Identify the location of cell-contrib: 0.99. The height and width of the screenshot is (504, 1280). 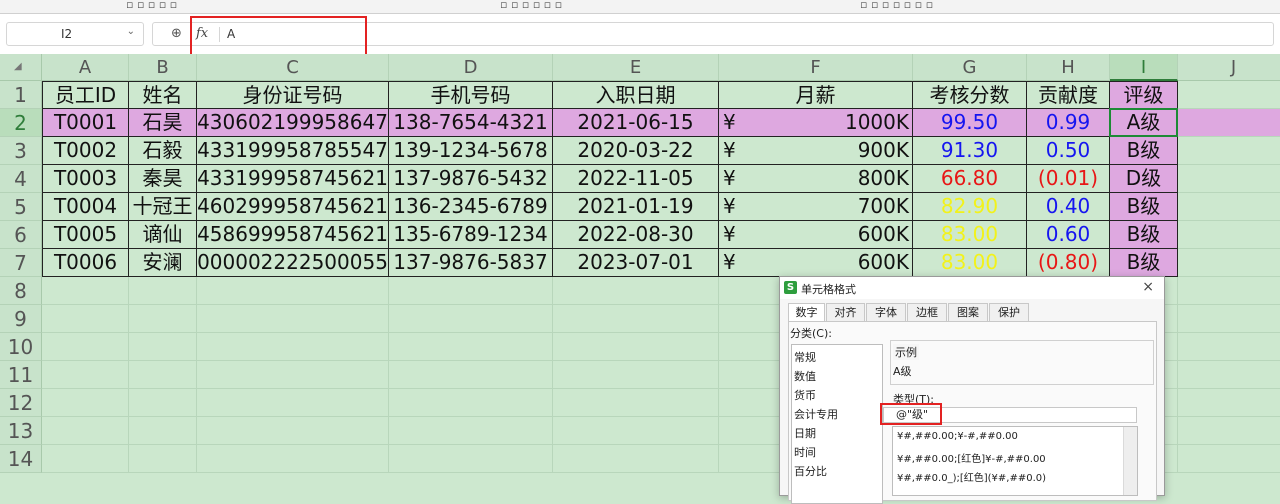
(1068, 123).